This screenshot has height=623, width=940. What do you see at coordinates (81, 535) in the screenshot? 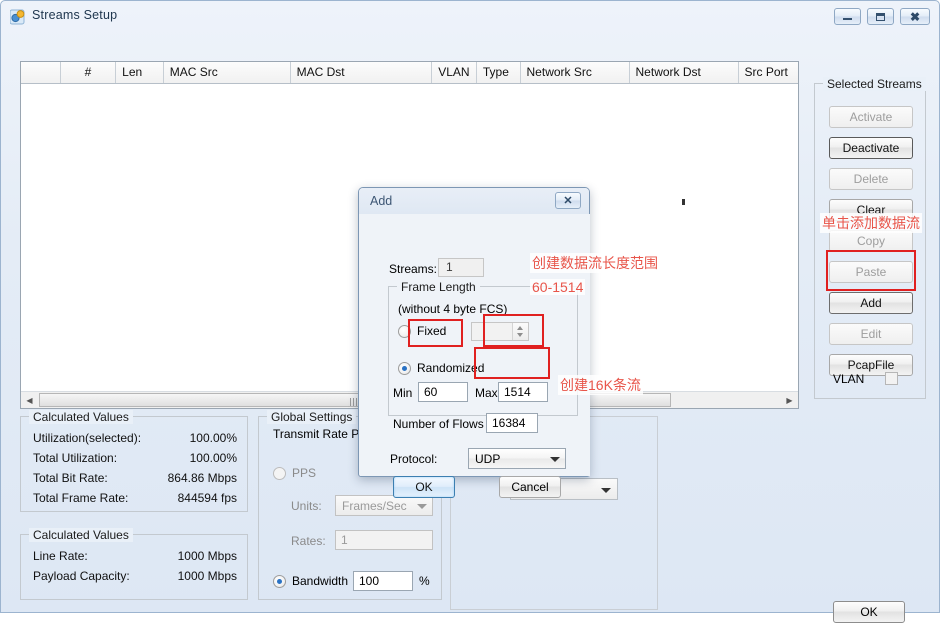
I see `calculated-values-title-2: Calculated Values` at bounding box center [81, 535].